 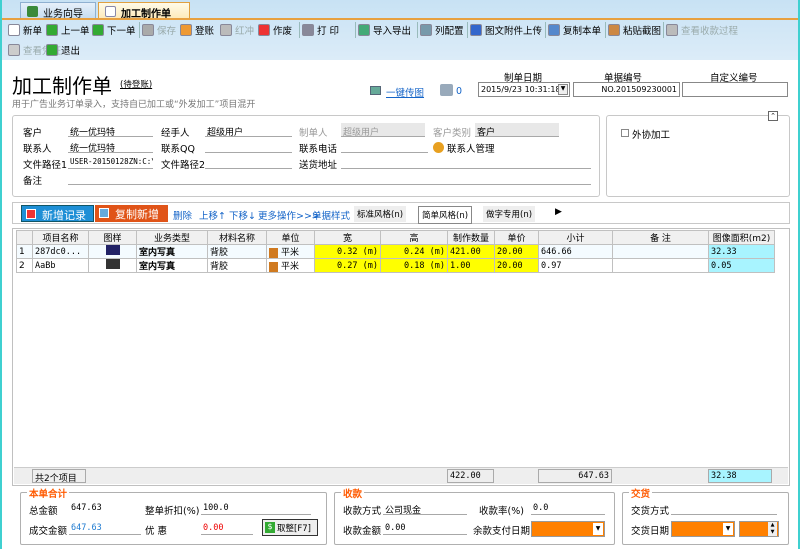 What do you see at coordinates (702, 29) in the screenshot?
I see `toolbar-button-view-payment: 查看收款过程` at bounding box center [702, 29].